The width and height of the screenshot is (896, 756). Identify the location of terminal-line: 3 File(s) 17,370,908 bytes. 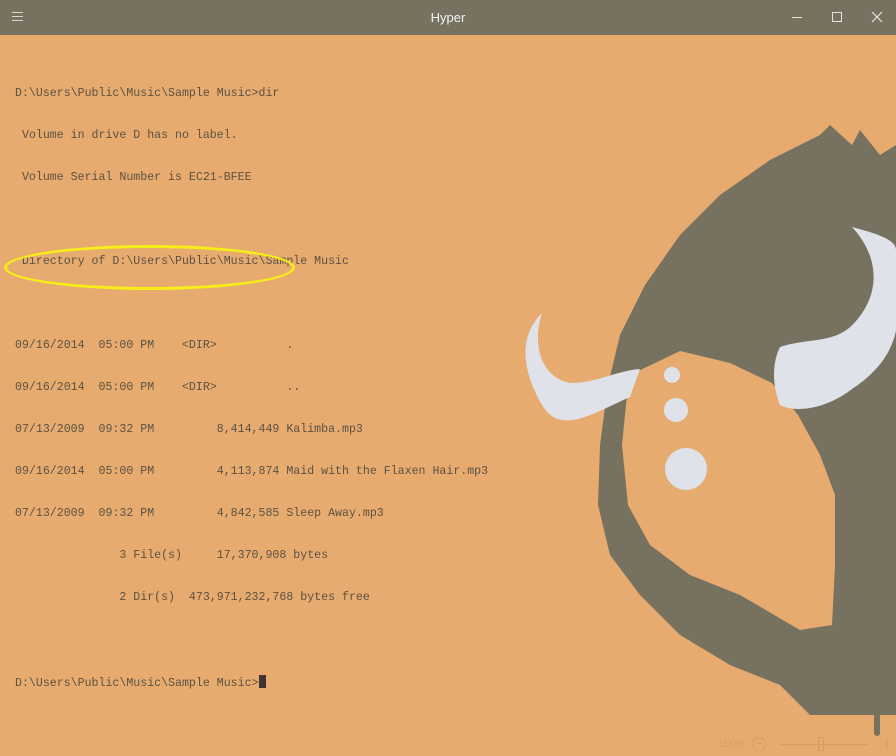
(172, 555).